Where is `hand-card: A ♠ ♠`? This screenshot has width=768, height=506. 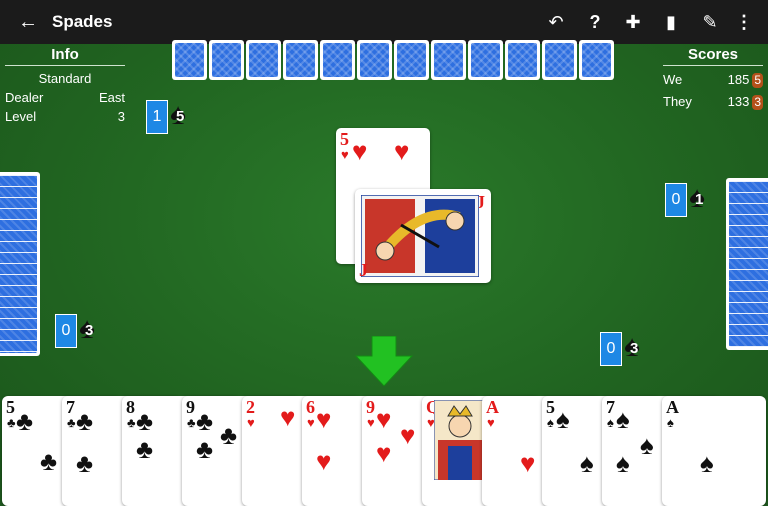
hand-card: A ♠ ♠ is located at coordinates (714, 451).